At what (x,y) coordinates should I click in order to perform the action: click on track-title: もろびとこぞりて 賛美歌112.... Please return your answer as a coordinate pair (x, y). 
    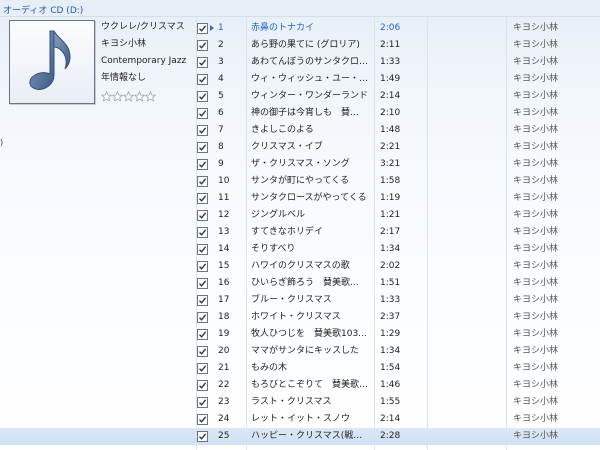
    Looking at the image, I should click on (311, 385).